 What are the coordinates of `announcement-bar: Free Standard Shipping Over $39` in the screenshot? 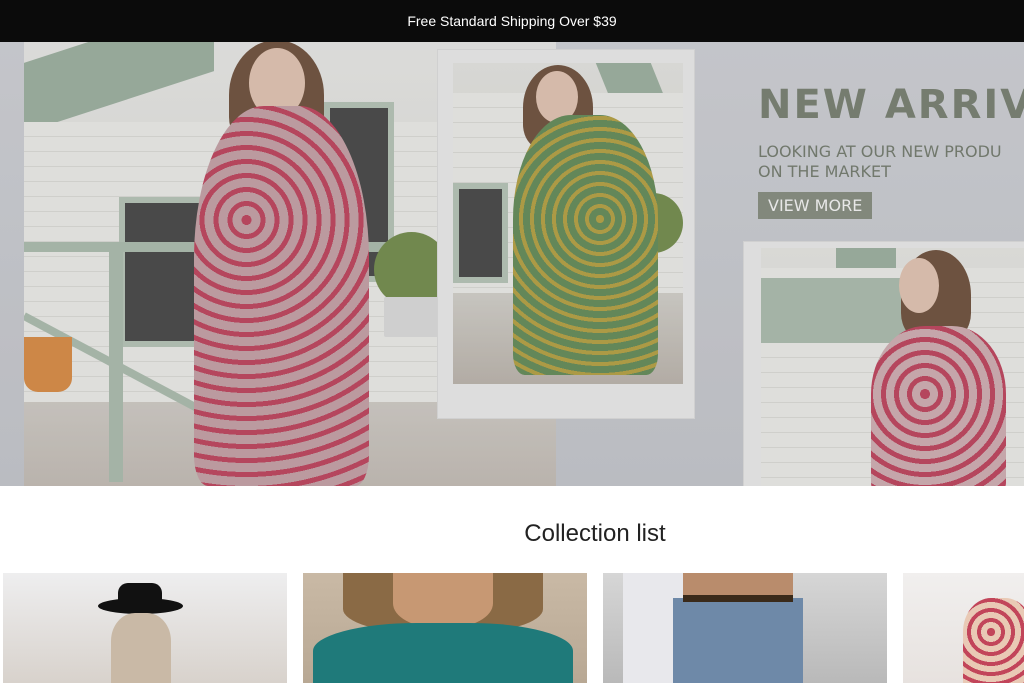 It's located at (512, 21).